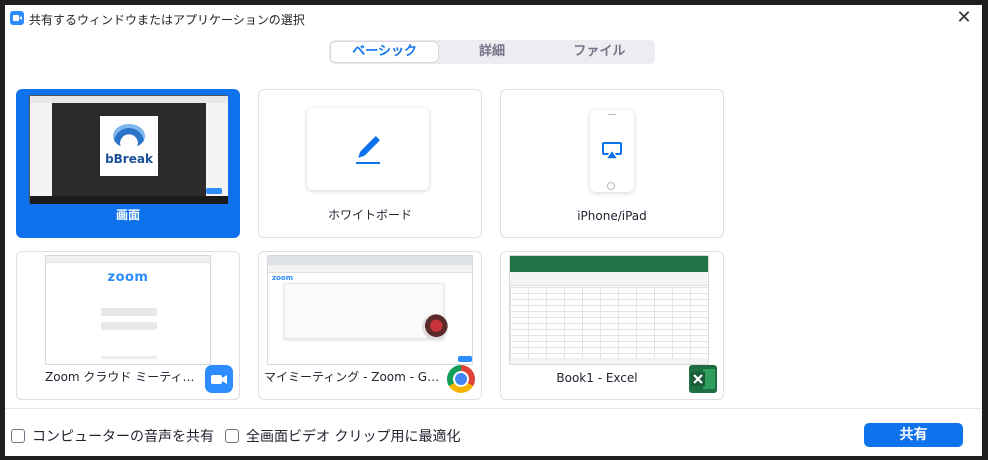  What do you see at coordinates (385, 52) in the screenshot?
I see `tab-basic: ベーシック` at bounding box center [385, 52].